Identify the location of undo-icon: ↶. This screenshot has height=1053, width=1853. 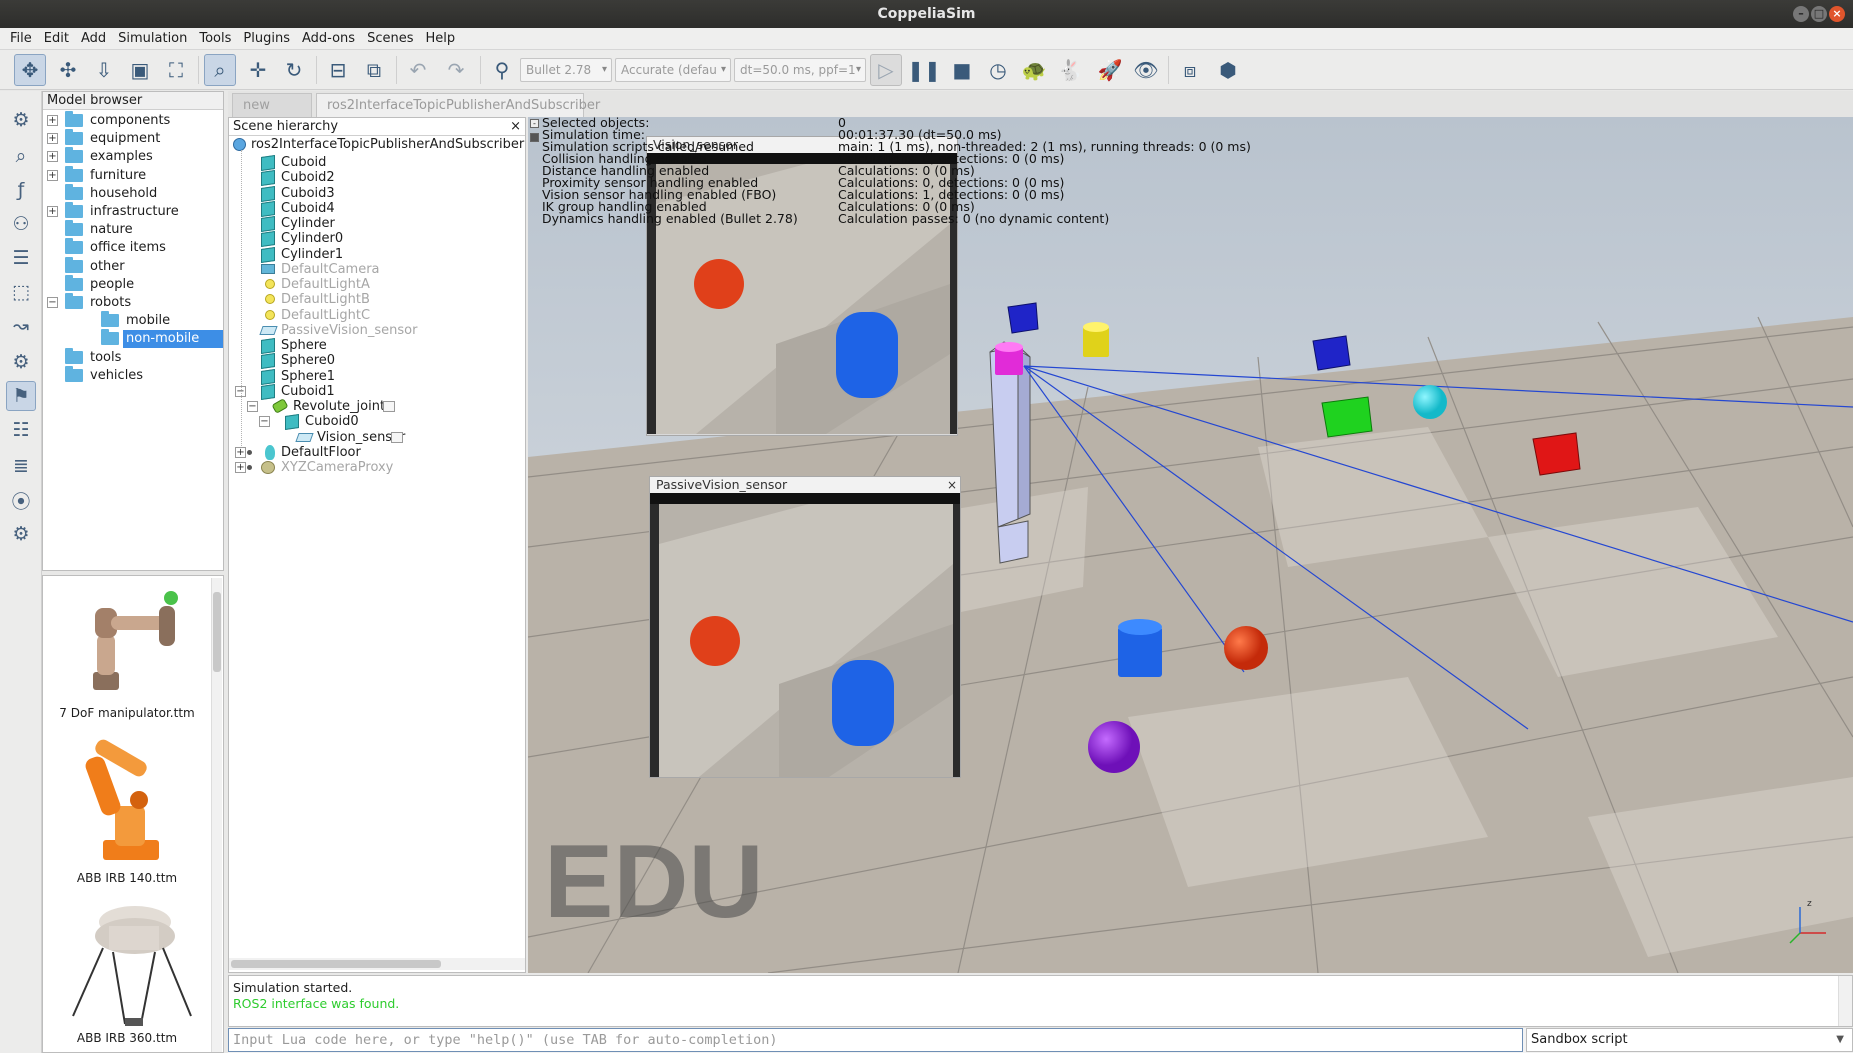
(418, 70).